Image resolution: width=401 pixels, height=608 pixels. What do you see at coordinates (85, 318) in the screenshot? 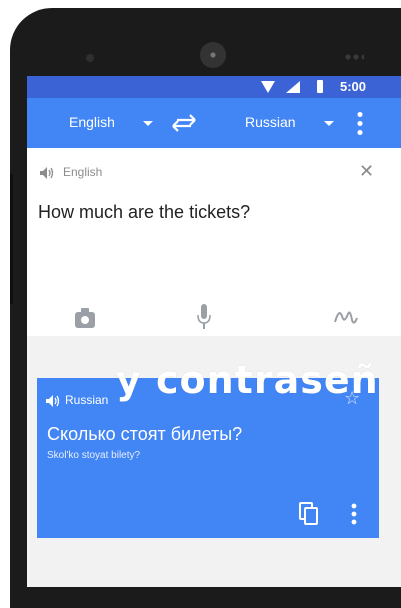
I see `camera-icon` at bounding box center [85, 318].